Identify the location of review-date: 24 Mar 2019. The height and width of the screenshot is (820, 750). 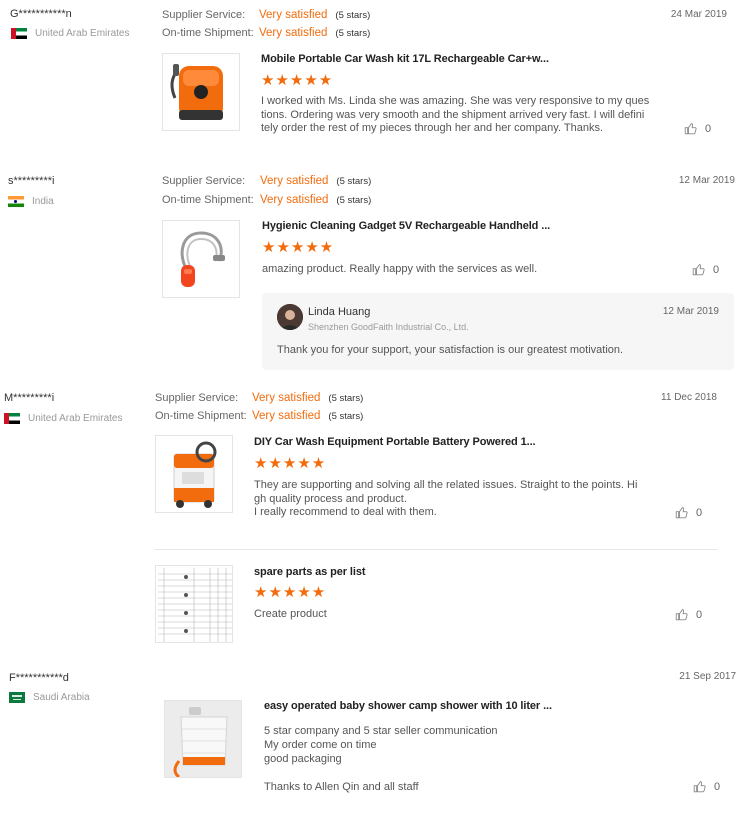
(698, 14).